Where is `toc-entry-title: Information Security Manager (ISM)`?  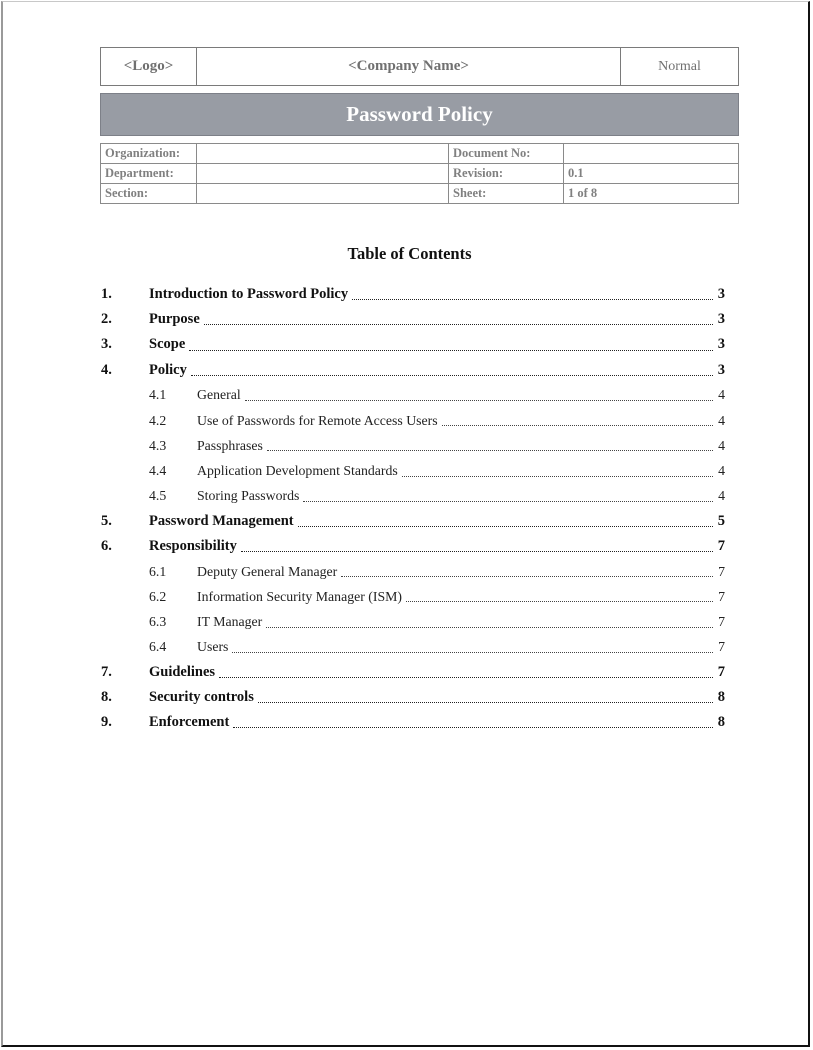 toc-entry-title: Information Security Manager (ISM) is located at coordinates (300, 596).